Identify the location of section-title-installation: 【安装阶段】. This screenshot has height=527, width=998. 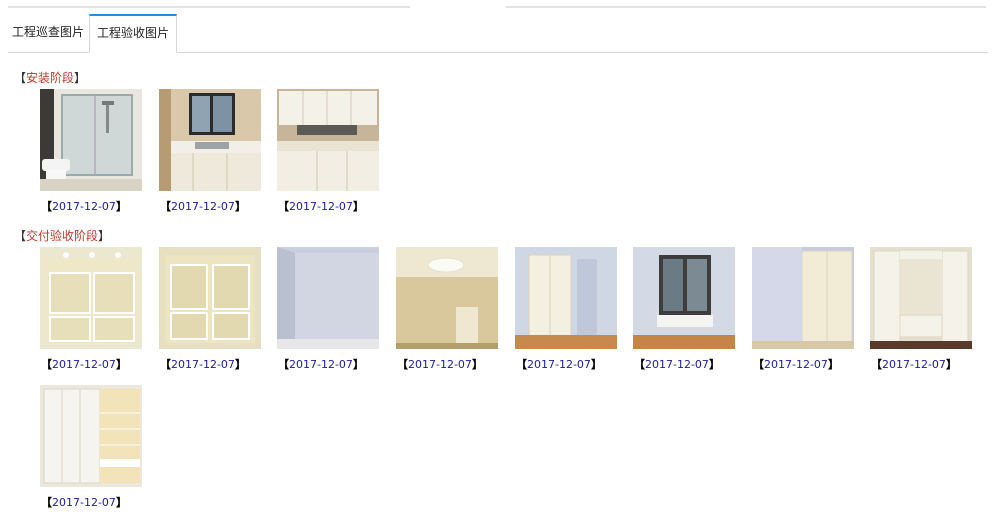
(50, 77).